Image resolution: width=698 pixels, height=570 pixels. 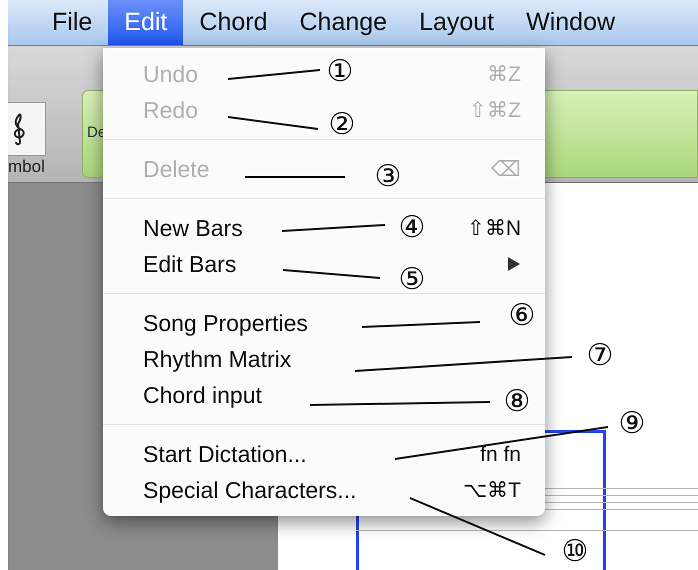 I want to click on callout-number: ②, so click(x=342, y=125).